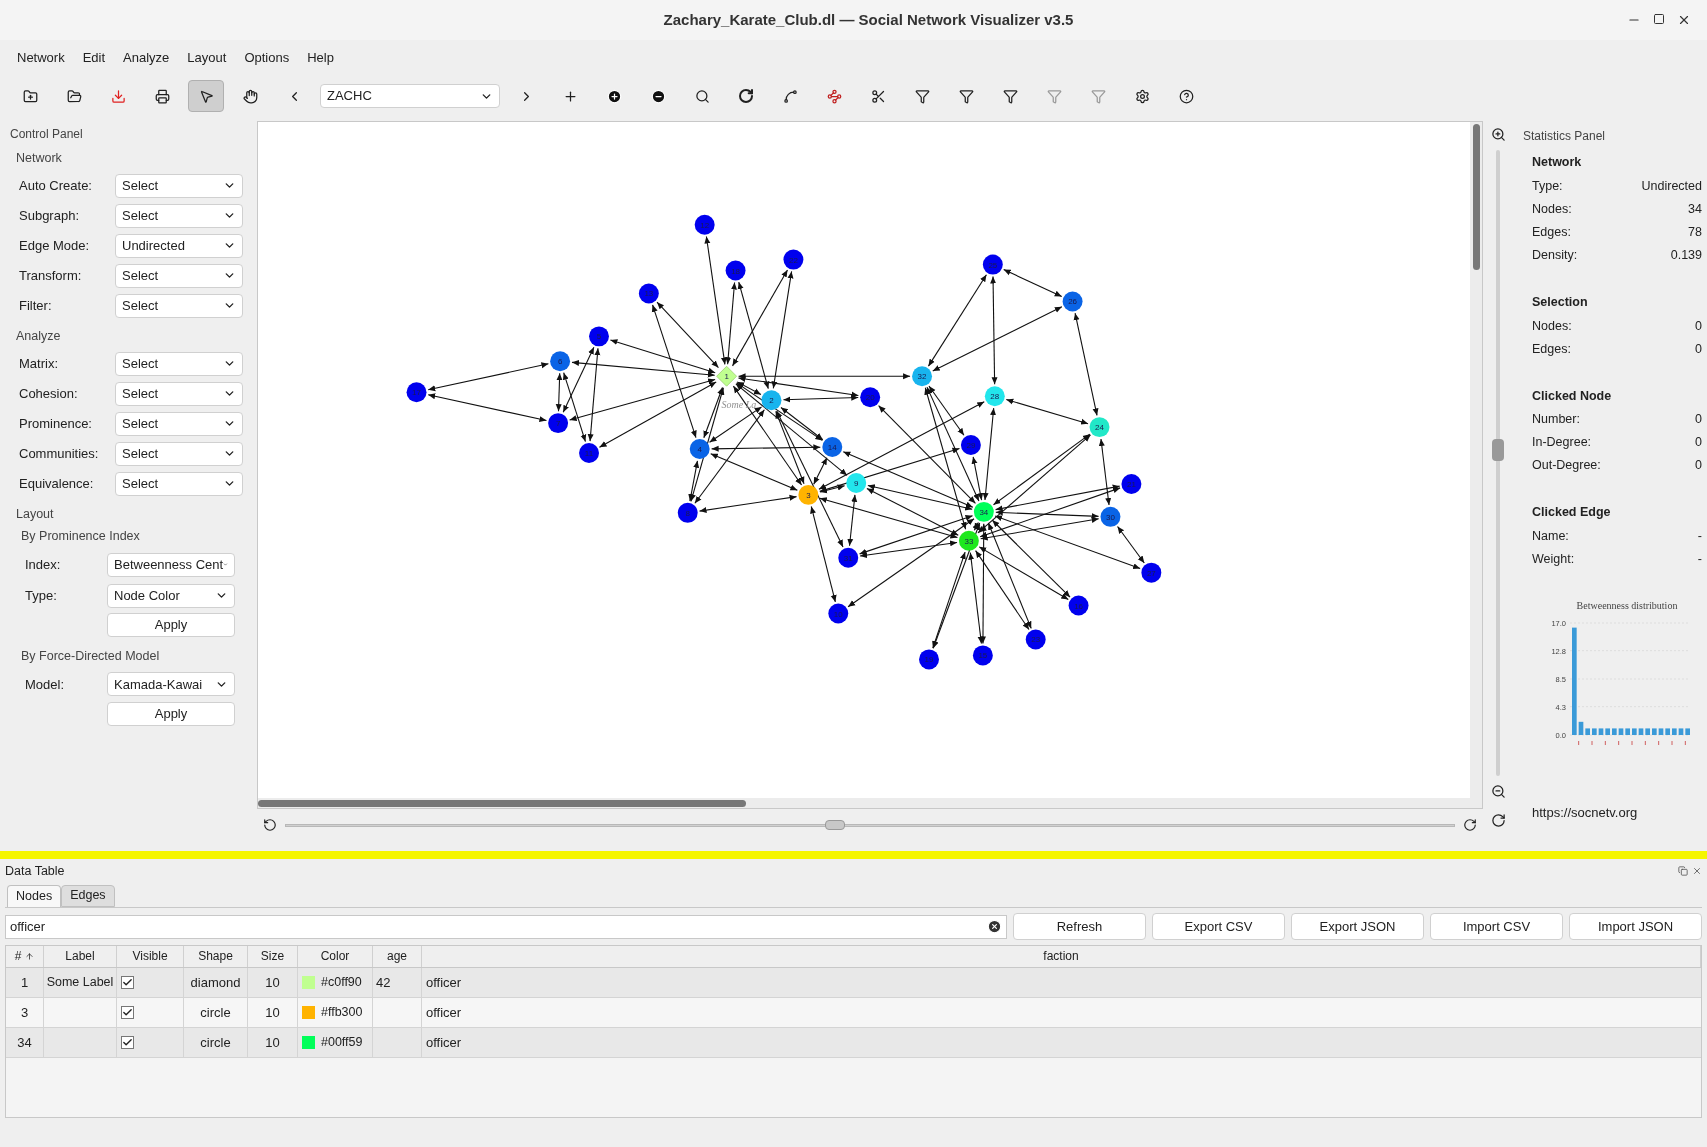 The width and height of the screenshot is (1707, 1147). What do you see at coordinates (179, 245) in the screenshot?
I see `dropdown: Undirected` at bounding box center [179, 245].